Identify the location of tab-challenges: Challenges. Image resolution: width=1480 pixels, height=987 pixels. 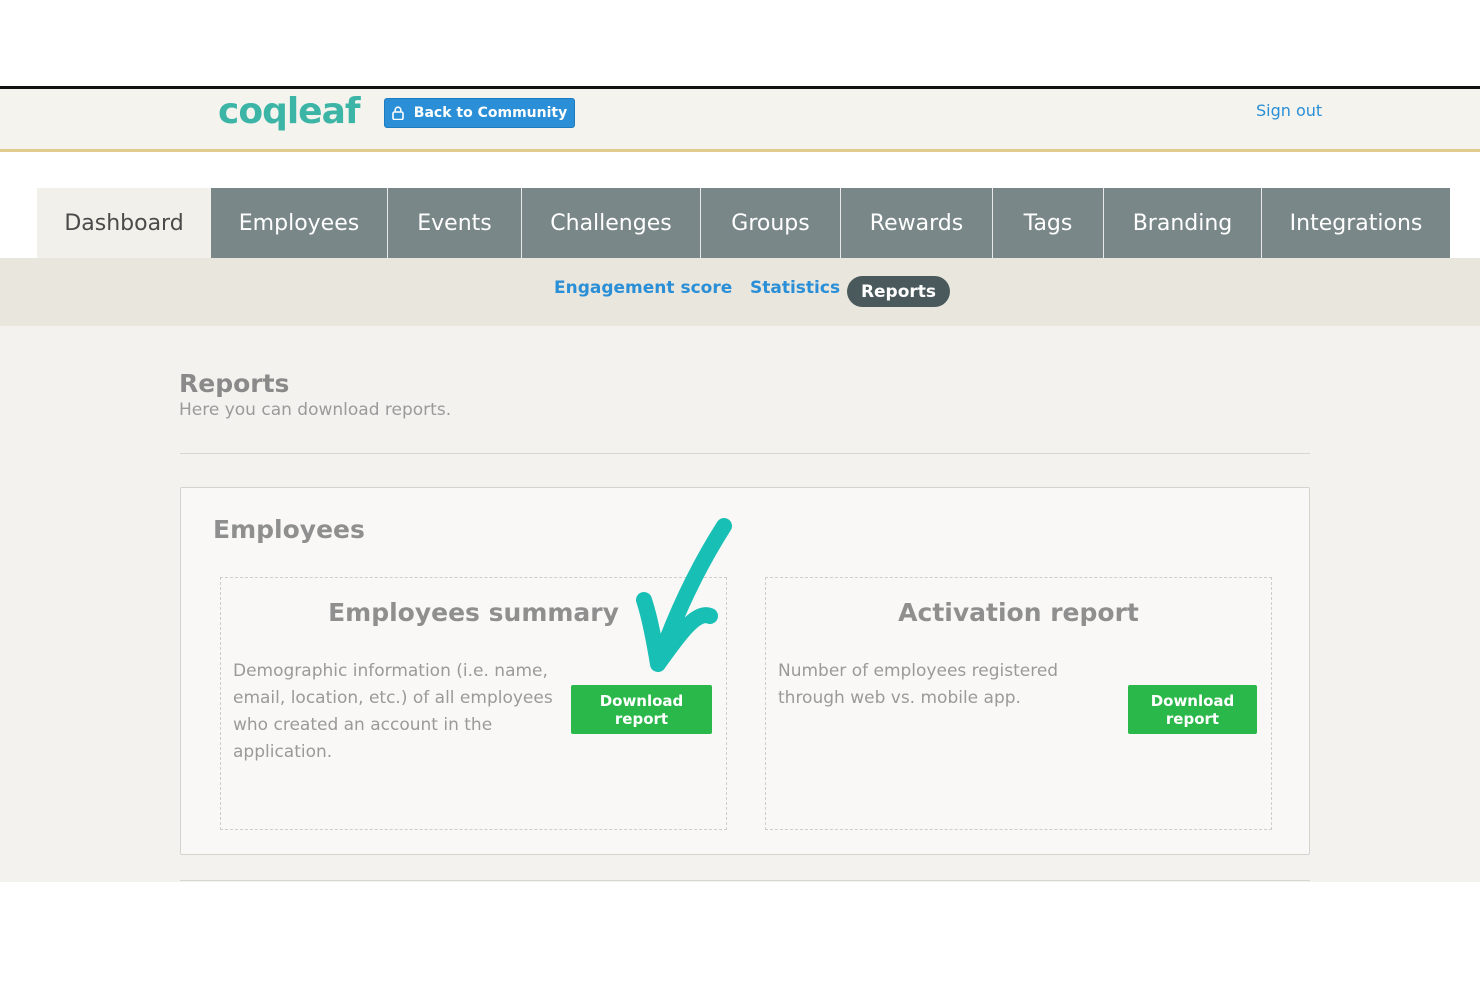
(611, 223).